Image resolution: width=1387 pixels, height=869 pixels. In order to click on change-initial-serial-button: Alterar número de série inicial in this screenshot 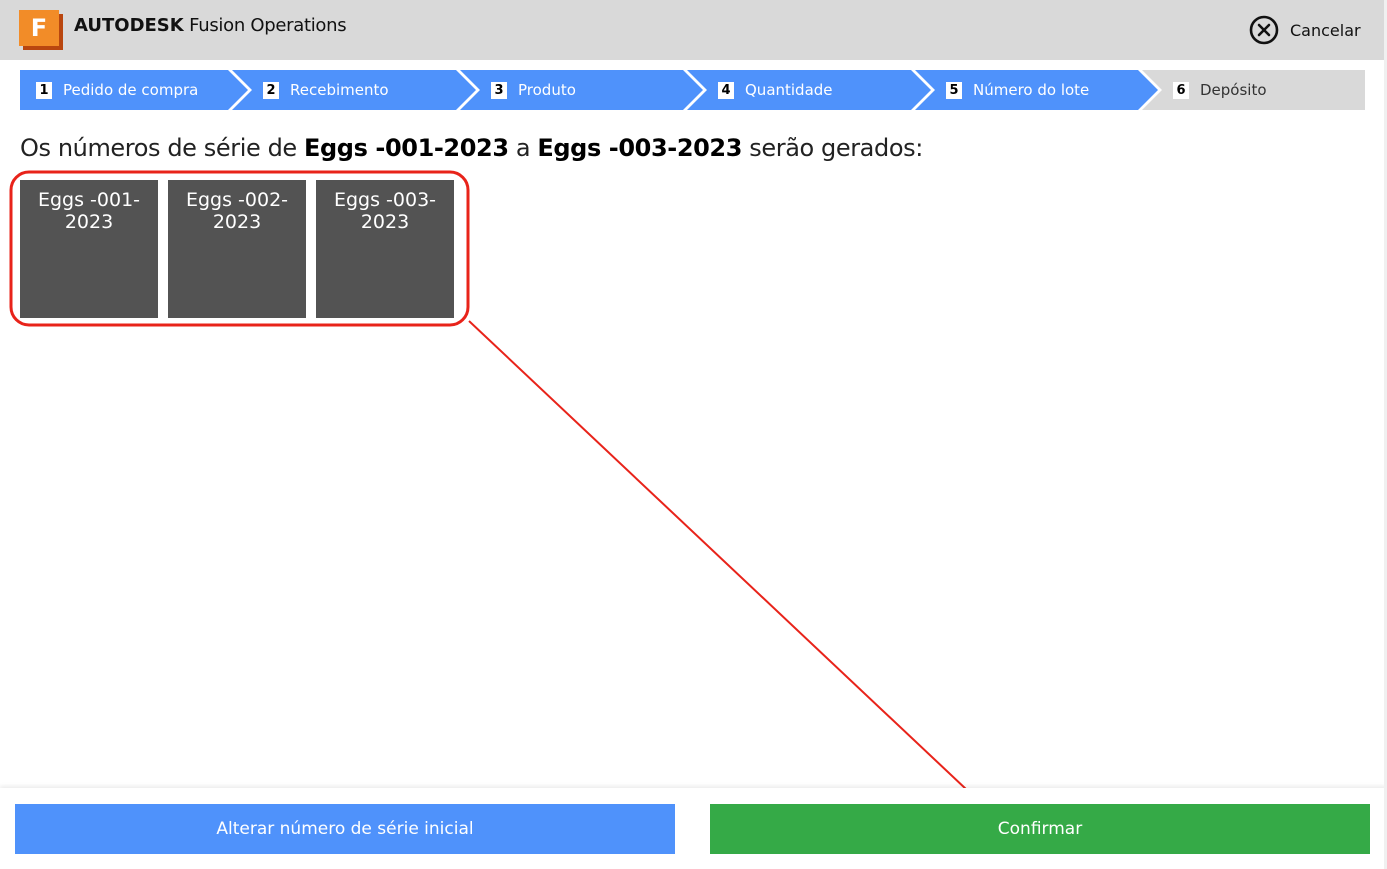, I will do `click(345, 829)`.